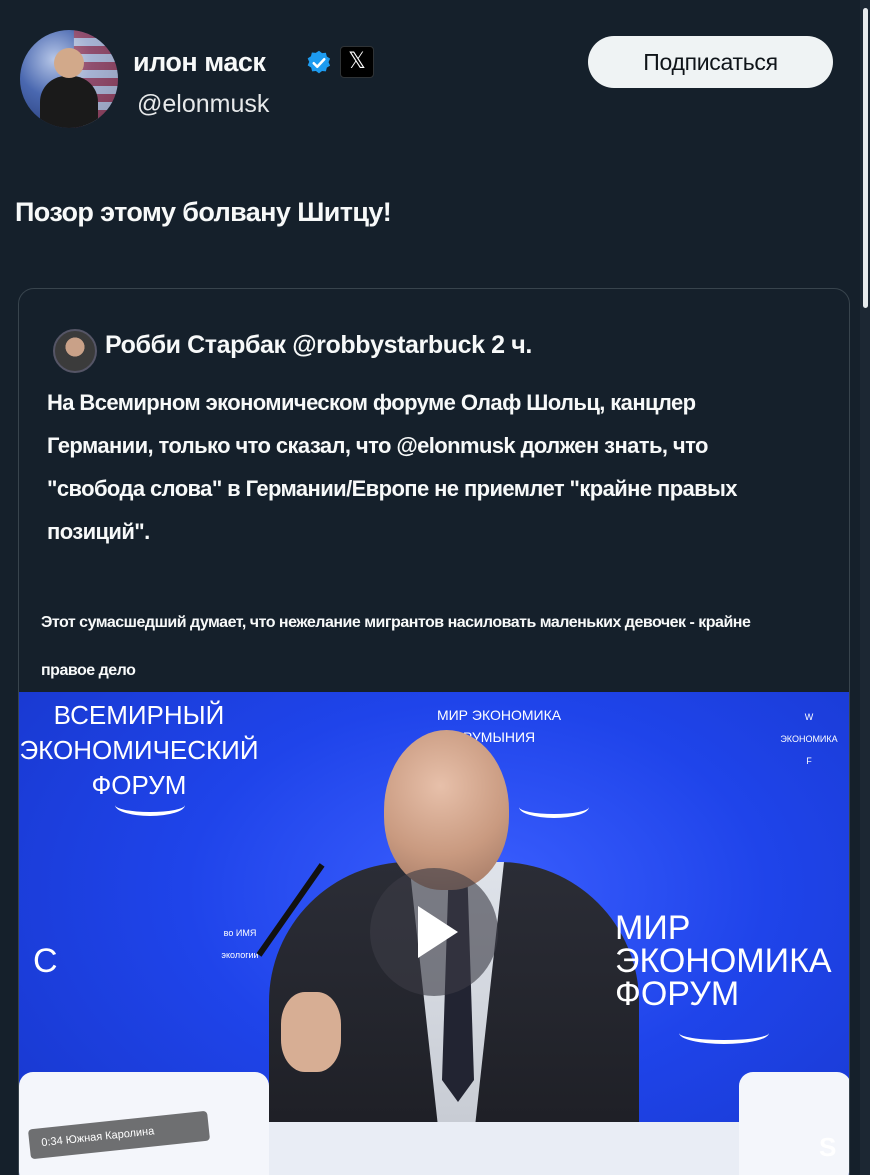  I want to click on play-button, so click(434, 932).